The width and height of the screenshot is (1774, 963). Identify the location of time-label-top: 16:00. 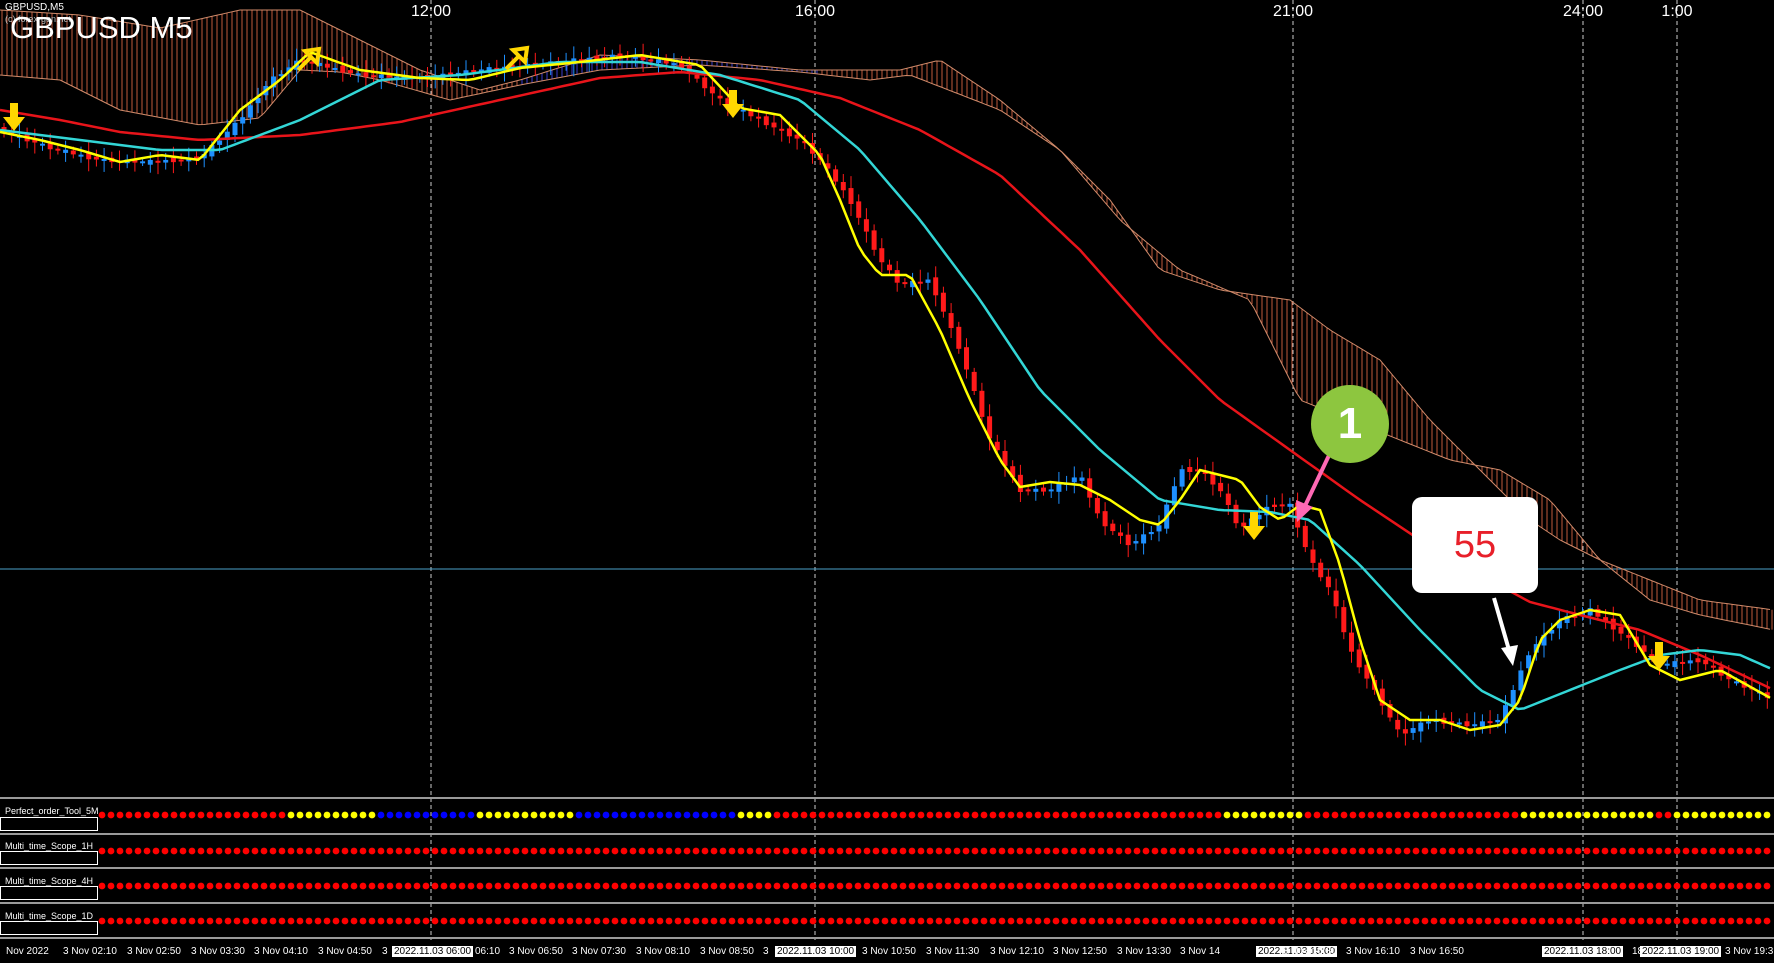
(815, 11).